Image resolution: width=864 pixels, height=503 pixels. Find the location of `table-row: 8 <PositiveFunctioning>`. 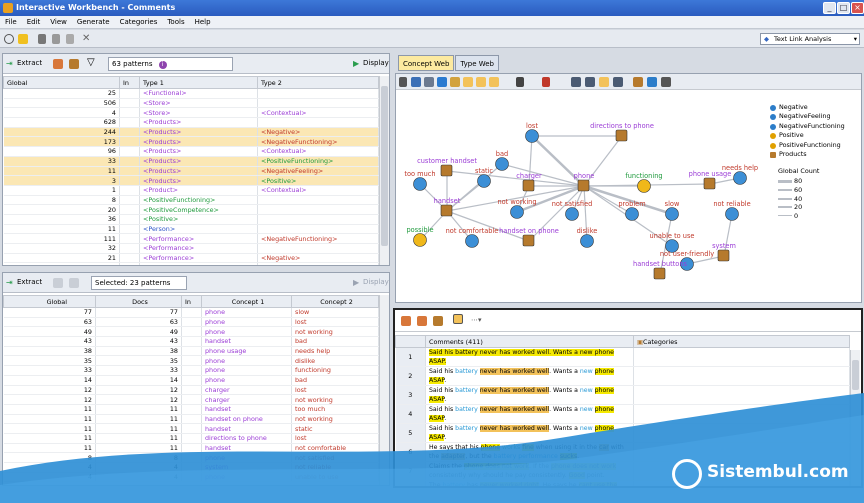

table-row: 8 <PositiveFunctioning> is located at coordinates (191, 200).